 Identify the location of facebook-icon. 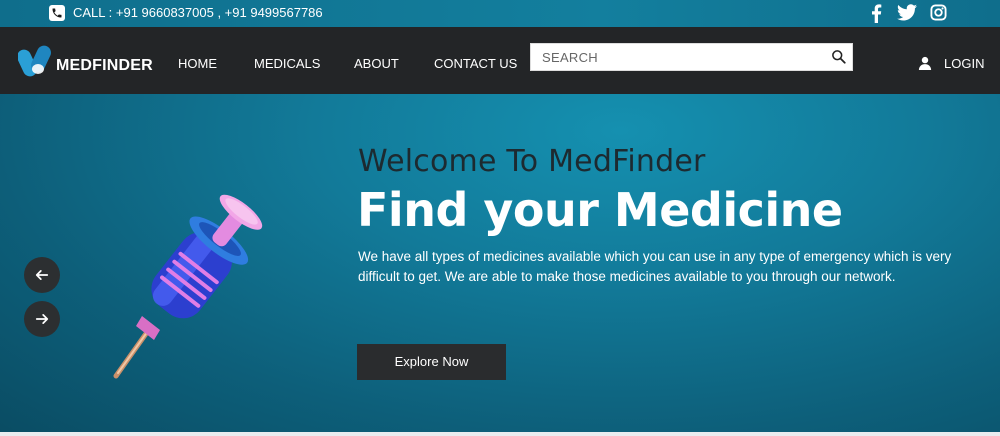
(876, 13).